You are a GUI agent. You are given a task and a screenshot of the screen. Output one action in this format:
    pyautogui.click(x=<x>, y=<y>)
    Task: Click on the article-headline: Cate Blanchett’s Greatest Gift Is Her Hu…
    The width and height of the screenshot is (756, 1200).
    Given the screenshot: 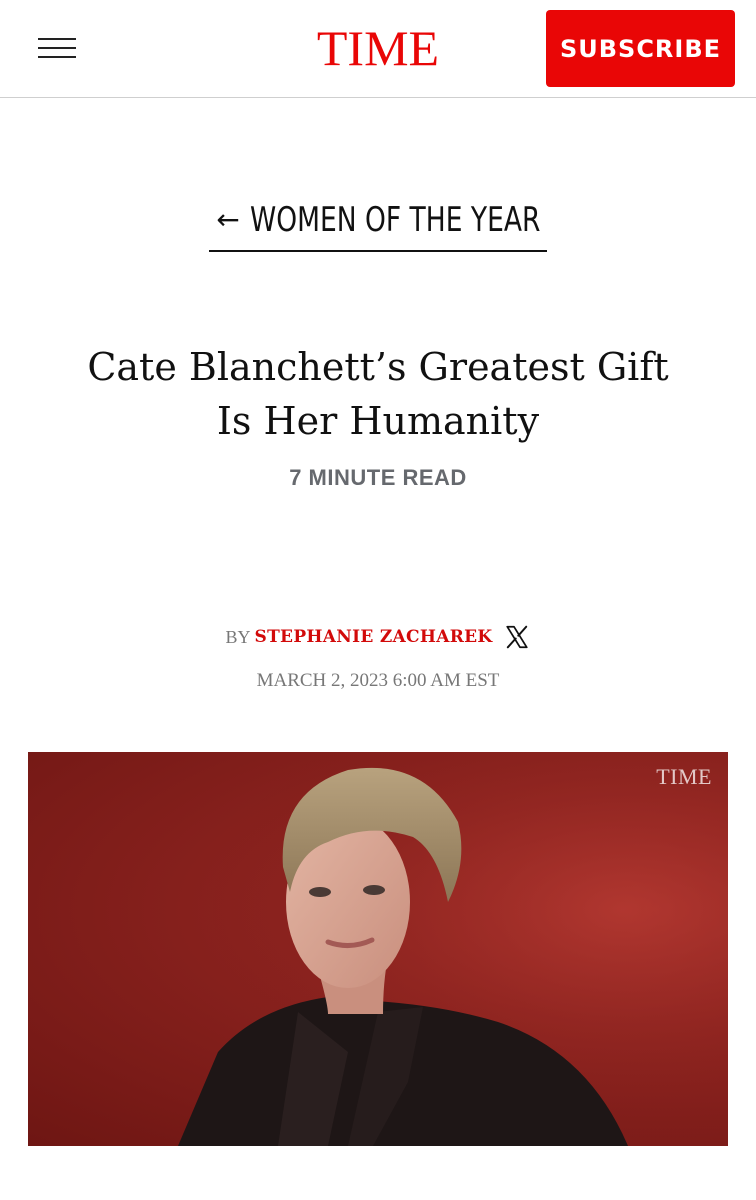 What is the action you would take?
    pyautogui.click(x=378, y=394)
    